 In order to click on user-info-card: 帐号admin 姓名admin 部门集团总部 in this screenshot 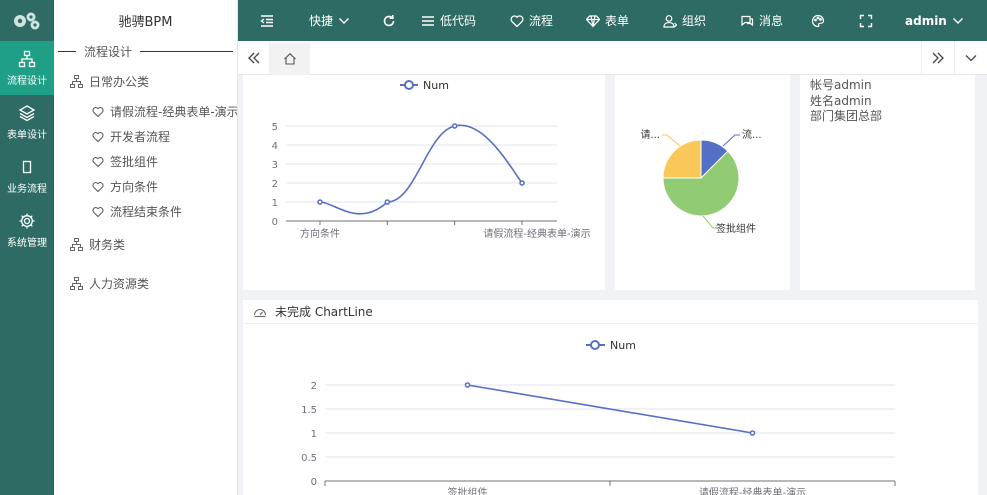, I will do `click(887, 182)`.